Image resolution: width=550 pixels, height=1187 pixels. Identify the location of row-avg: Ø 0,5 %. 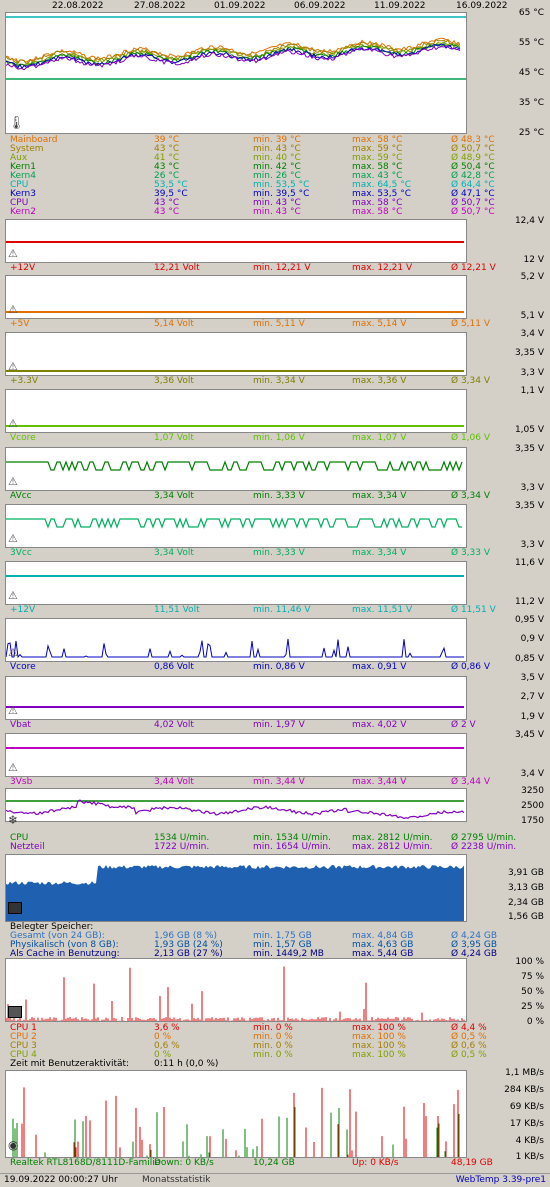
(469, 1055).